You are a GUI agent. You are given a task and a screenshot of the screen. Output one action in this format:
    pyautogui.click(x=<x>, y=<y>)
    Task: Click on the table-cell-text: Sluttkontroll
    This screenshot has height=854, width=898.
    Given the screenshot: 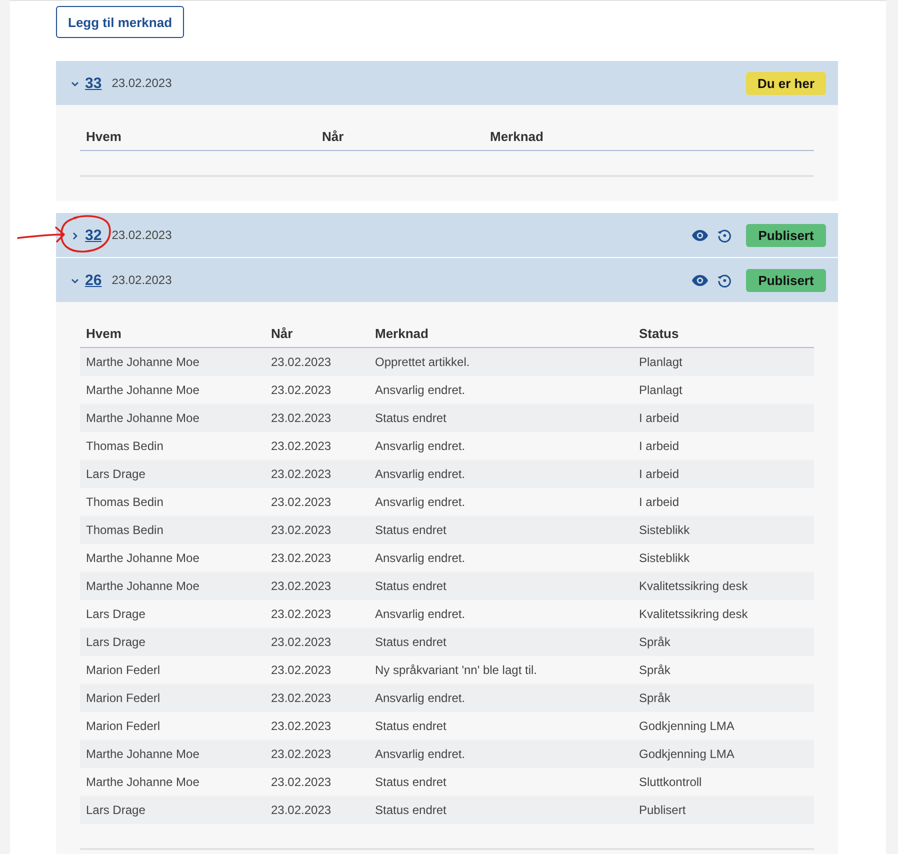 What is the action you would take?
    pyautogui.click(x=670, y=782)
    